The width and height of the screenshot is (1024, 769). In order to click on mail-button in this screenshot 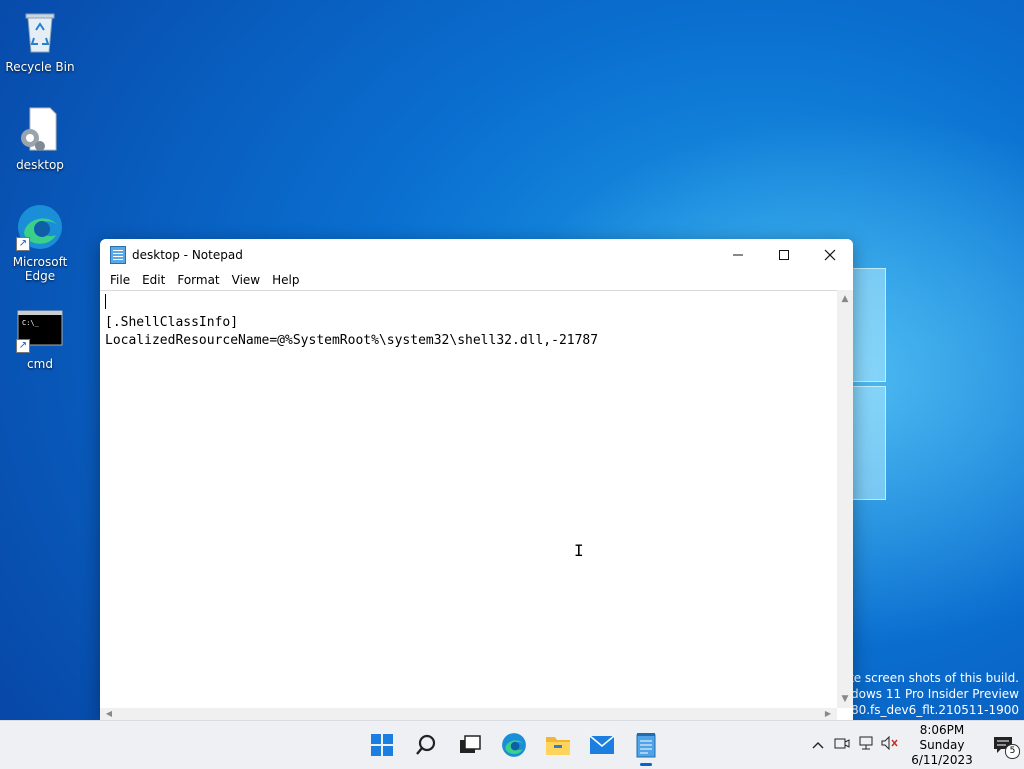, I will do `click(602, 745)`.